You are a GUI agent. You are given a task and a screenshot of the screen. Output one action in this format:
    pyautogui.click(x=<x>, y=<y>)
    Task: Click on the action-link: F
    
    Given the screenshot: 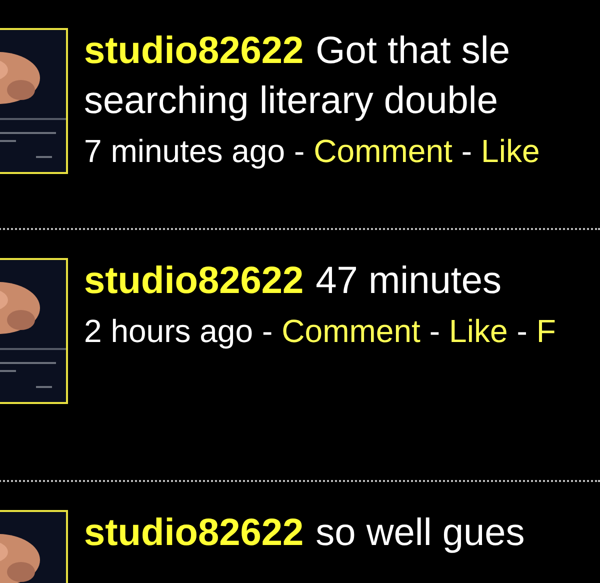 What is the action you would take?
    pyautogui.click(x=546, y=331)
    